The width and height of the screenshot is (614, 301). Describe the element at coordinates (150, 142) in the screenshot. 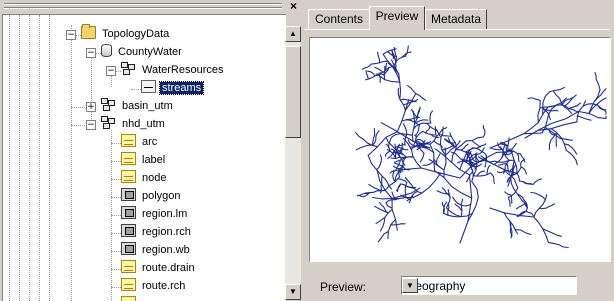

I see `tree-item-label: arc` at that location.